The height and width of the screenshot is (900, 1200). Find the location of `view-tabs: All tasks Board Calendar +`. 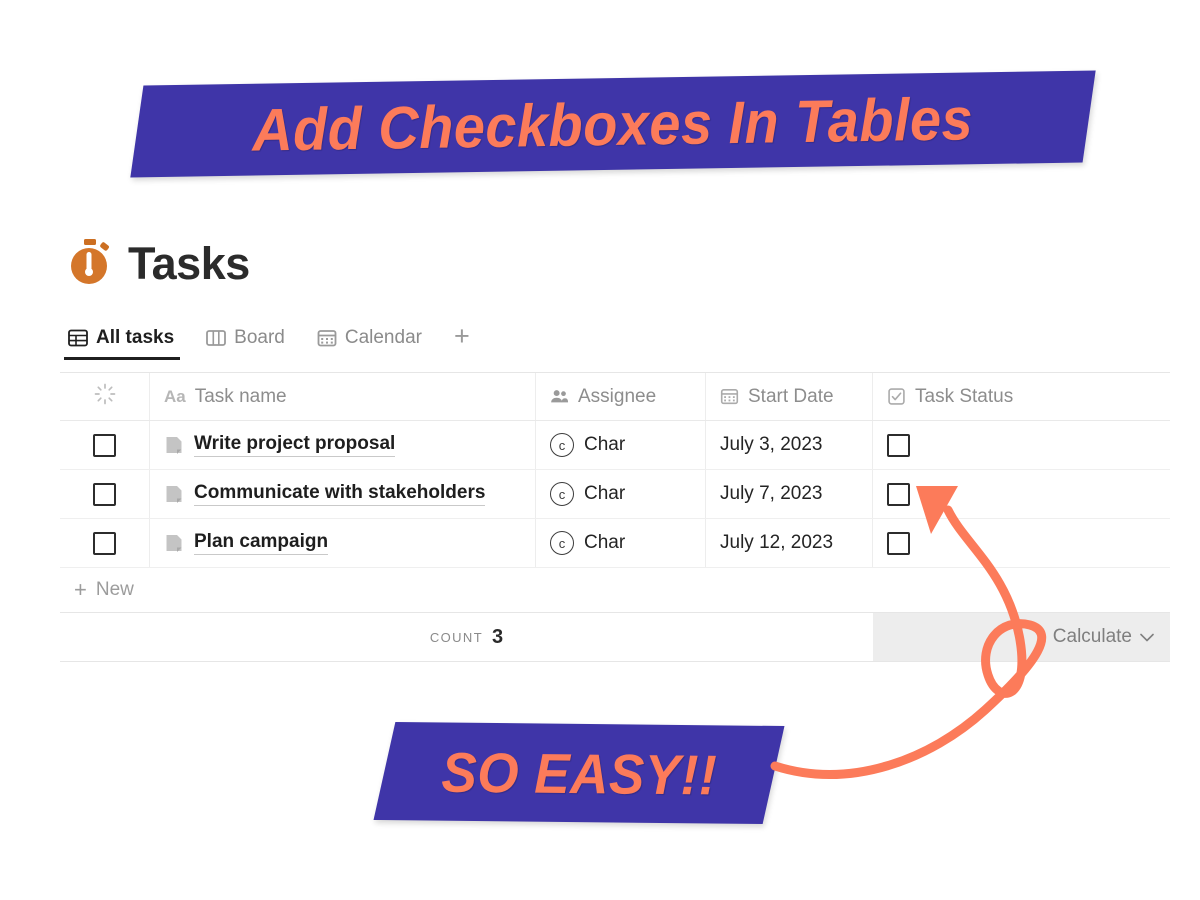

view-tabs: All tasks Board Calendar + is located at coordinates (266, 341).